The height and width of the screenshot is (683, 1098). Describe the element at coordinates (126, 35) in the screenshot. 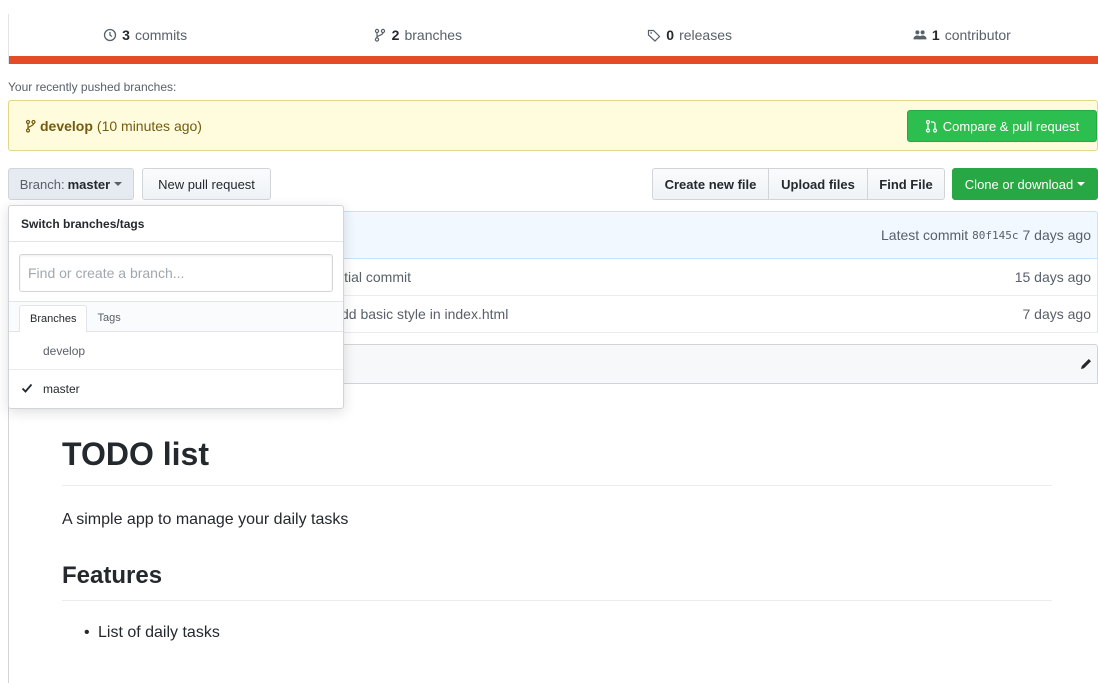

I see `commits-count: 3` at that location.